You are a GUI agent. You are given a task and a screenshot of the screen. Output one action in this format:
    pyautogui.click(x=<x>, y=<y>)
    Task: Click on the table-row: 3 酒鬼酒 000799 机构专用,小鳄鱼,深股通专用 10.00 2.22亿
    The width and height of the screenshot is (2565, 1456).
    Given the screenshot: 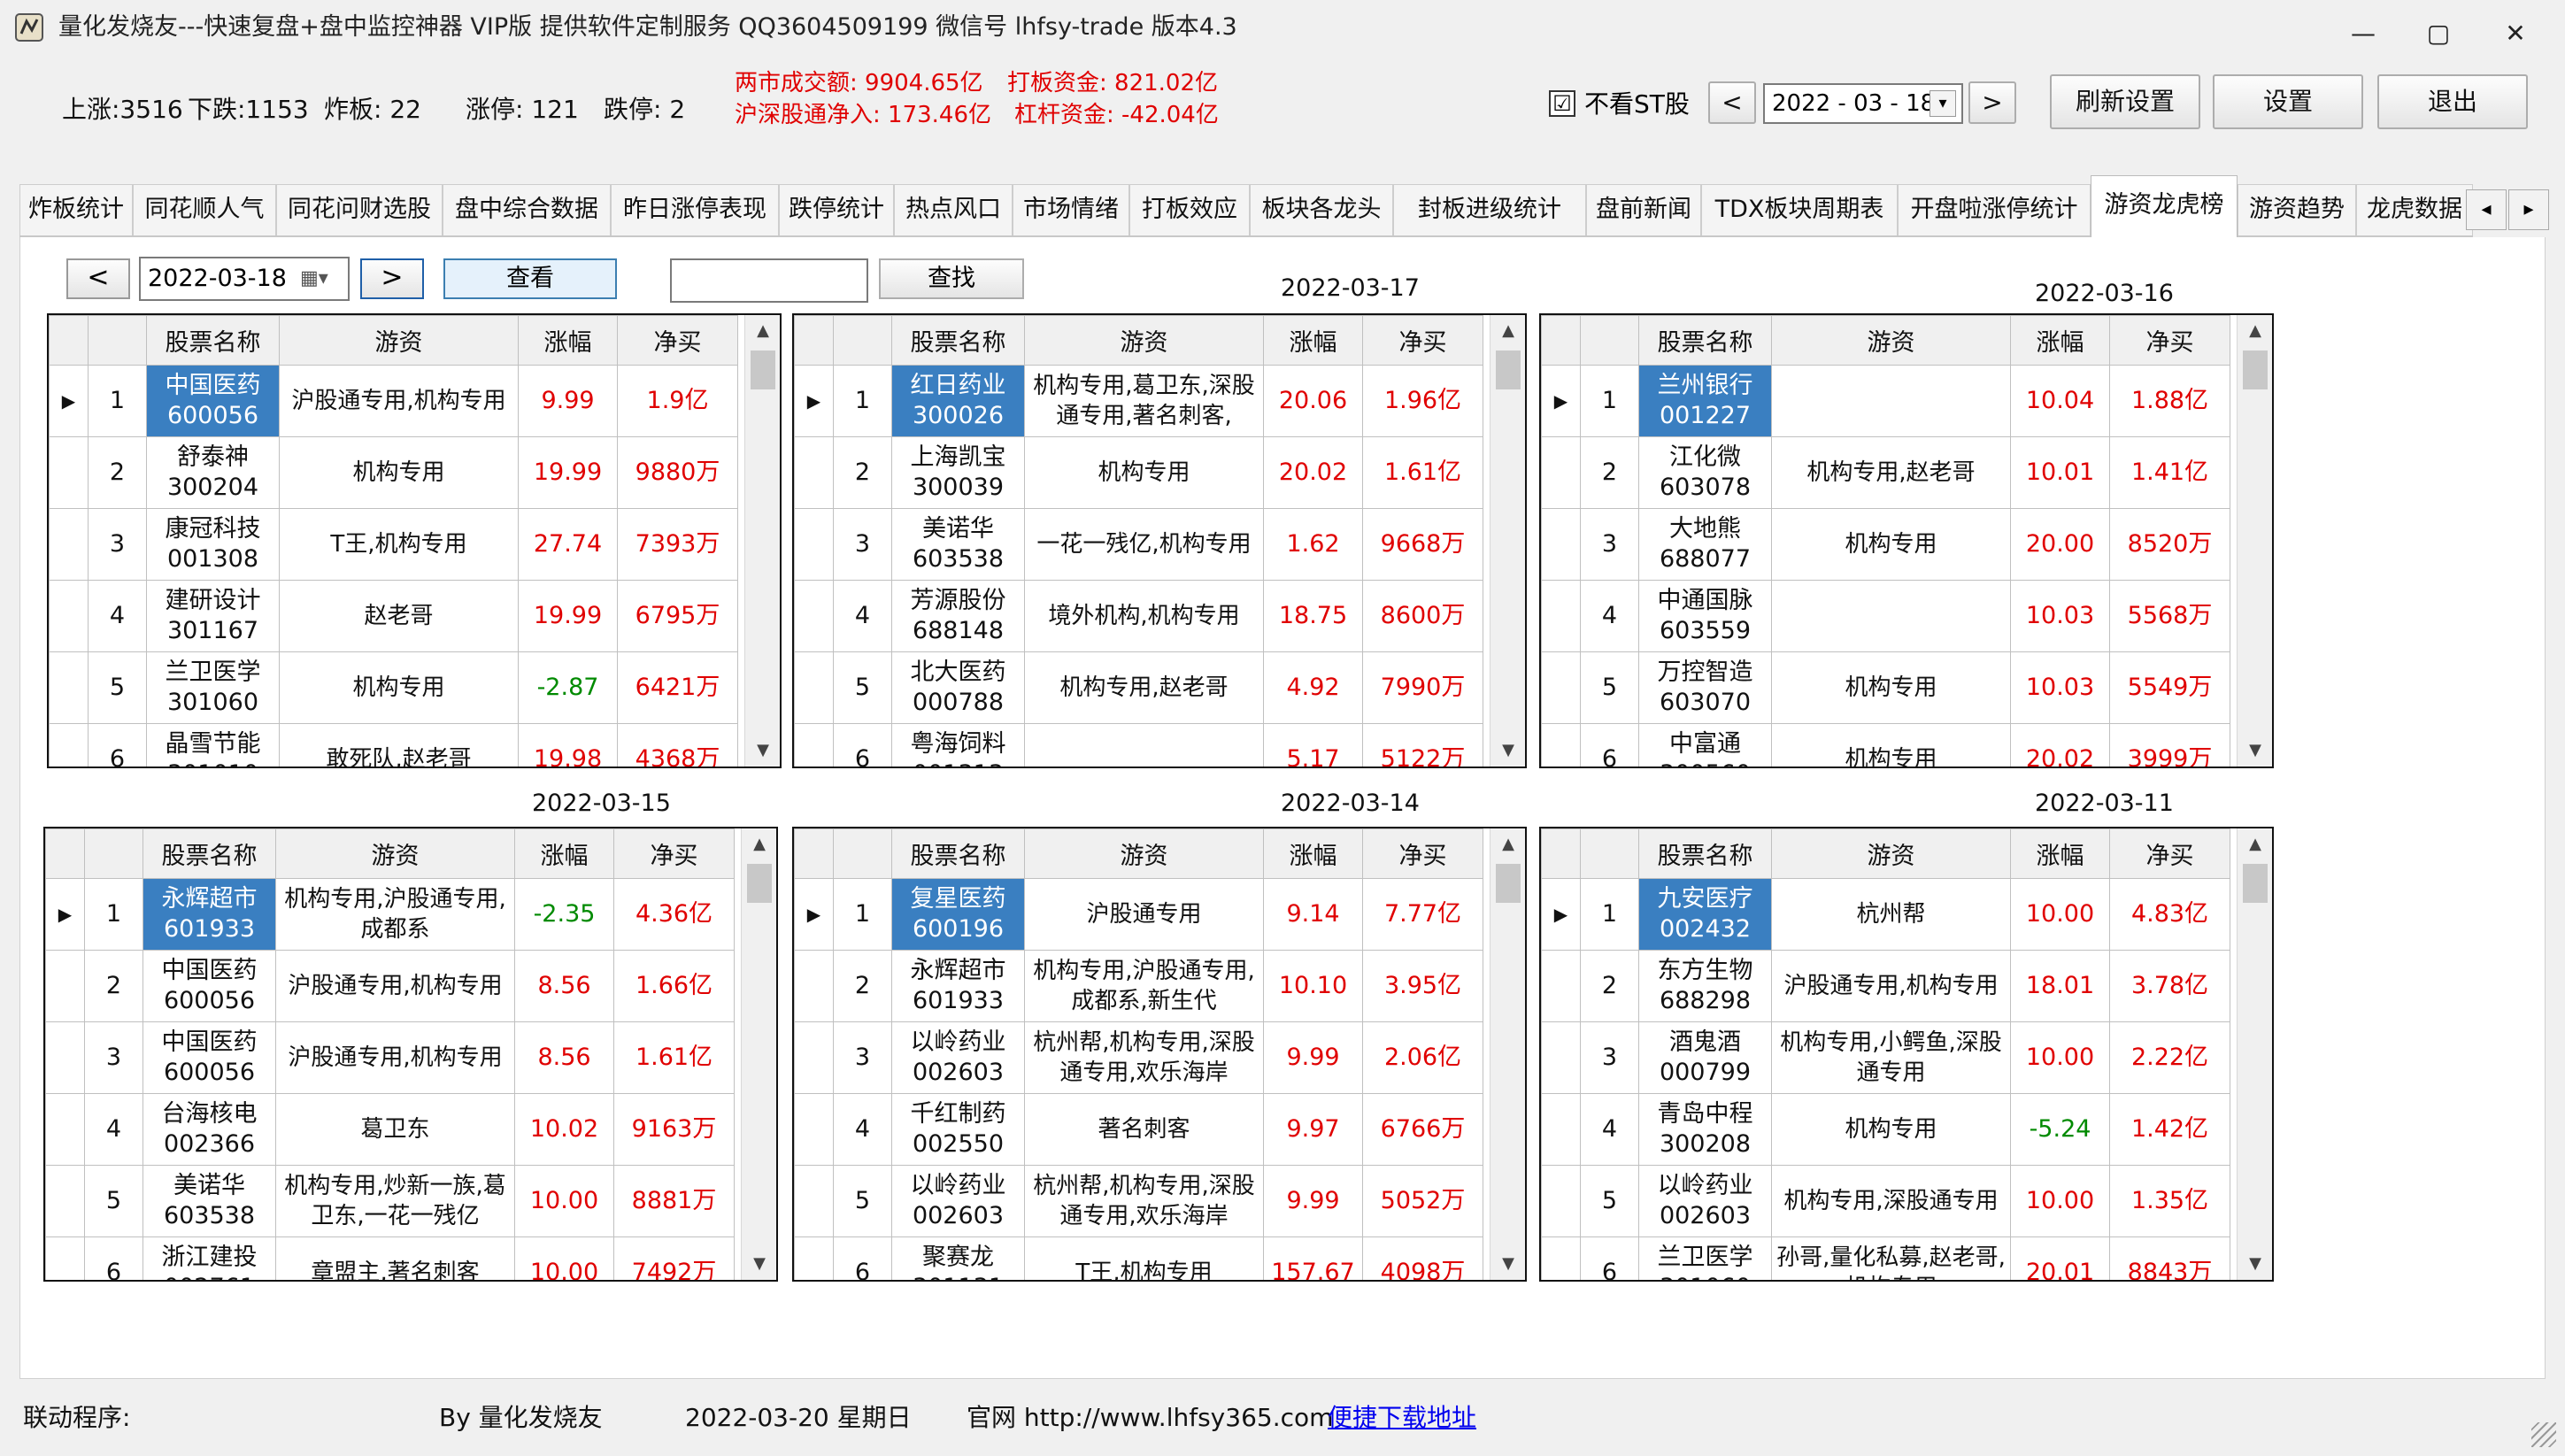 What is the action you would take?
    pyautogui.click(x=1885, y=1057)
    